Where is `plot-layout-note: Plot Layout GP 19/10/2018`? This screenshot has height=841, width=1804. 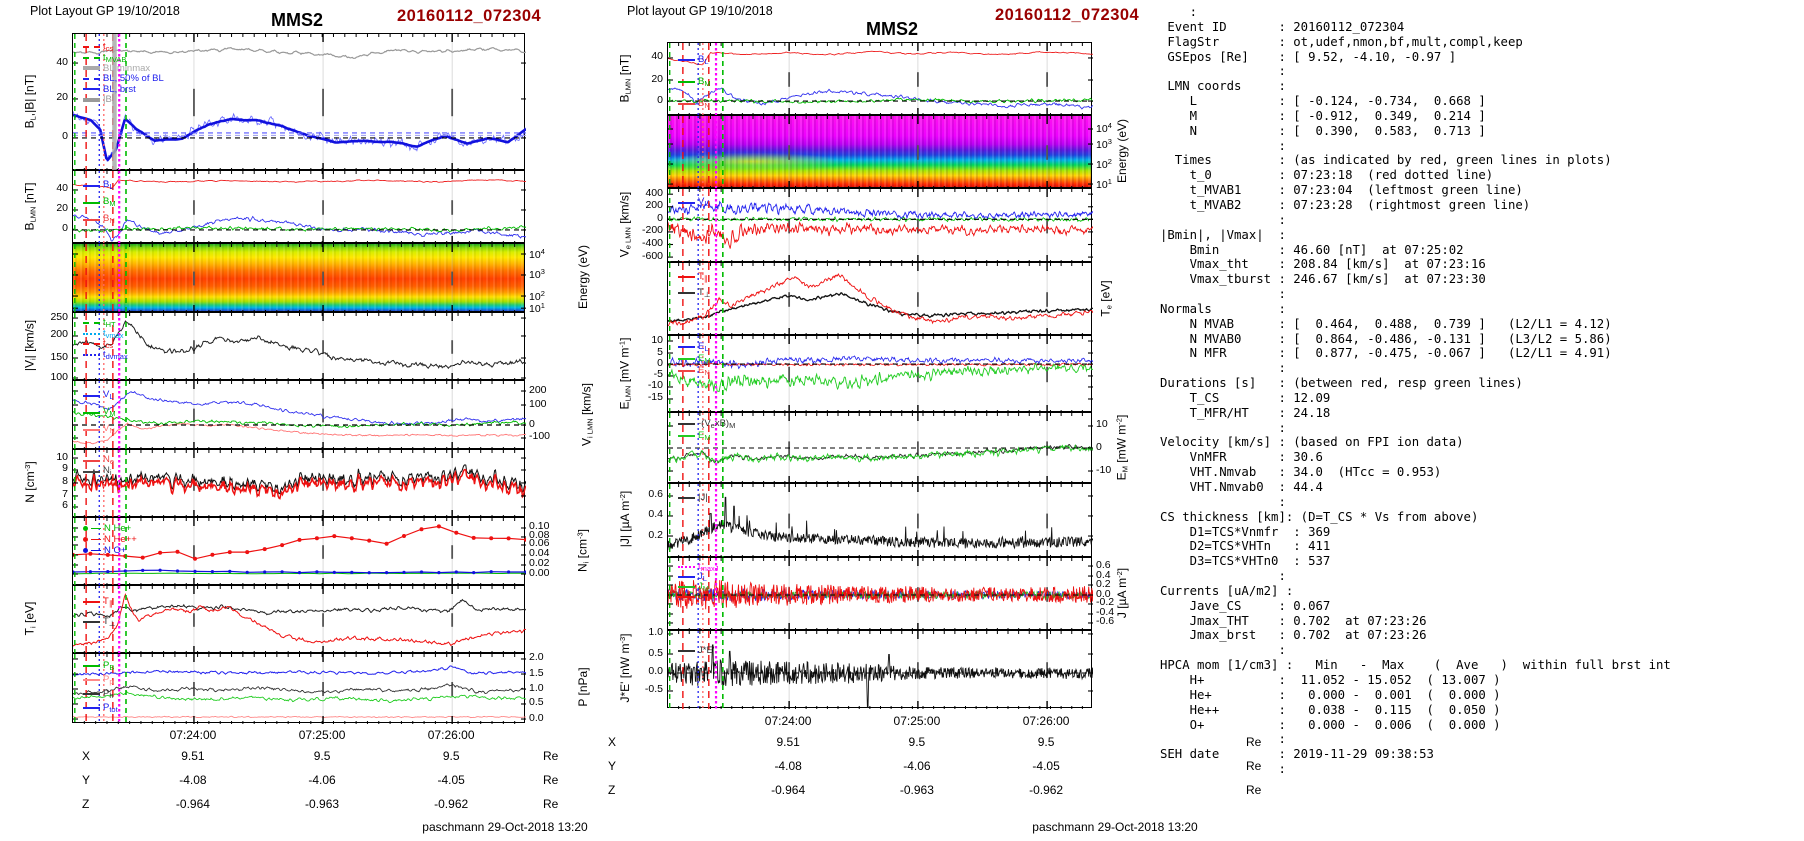
plot-layout-note: Plot Layout GP 19/10/2018 is located at coordinates (105, 11).